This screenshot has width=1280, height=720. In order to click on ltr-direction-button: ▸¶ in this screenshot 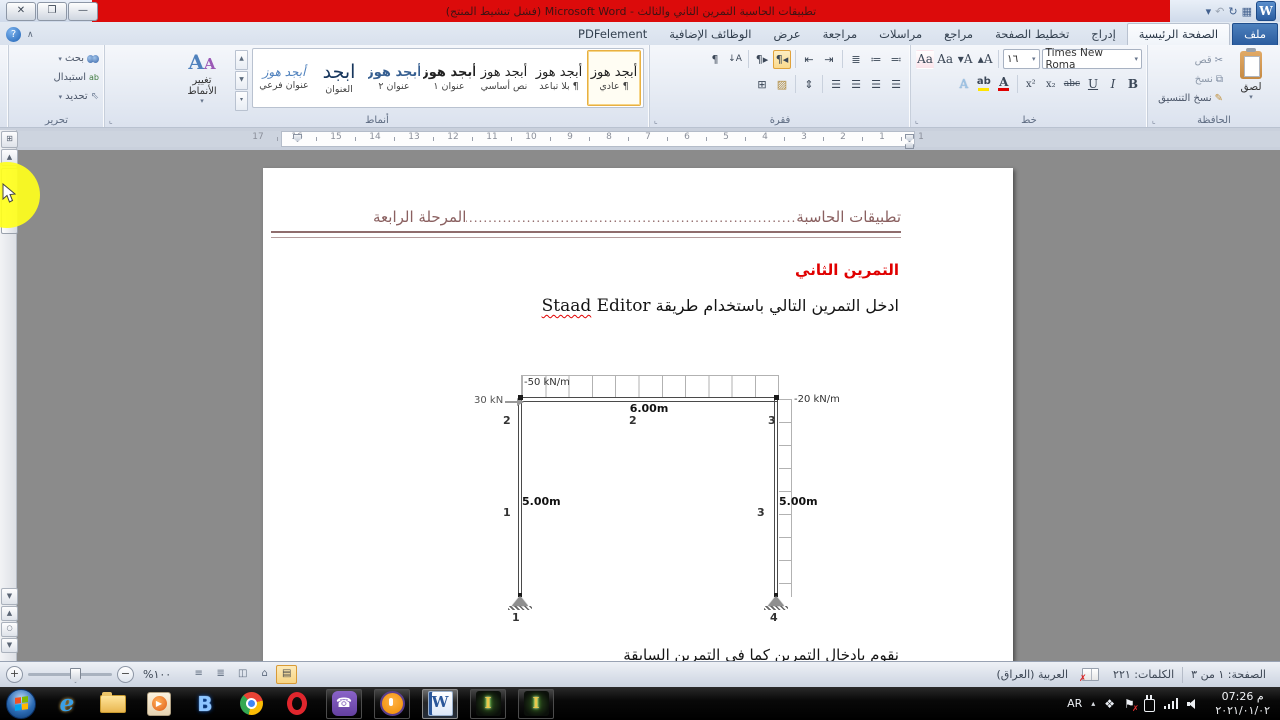, I will do `click(762, 59)`.